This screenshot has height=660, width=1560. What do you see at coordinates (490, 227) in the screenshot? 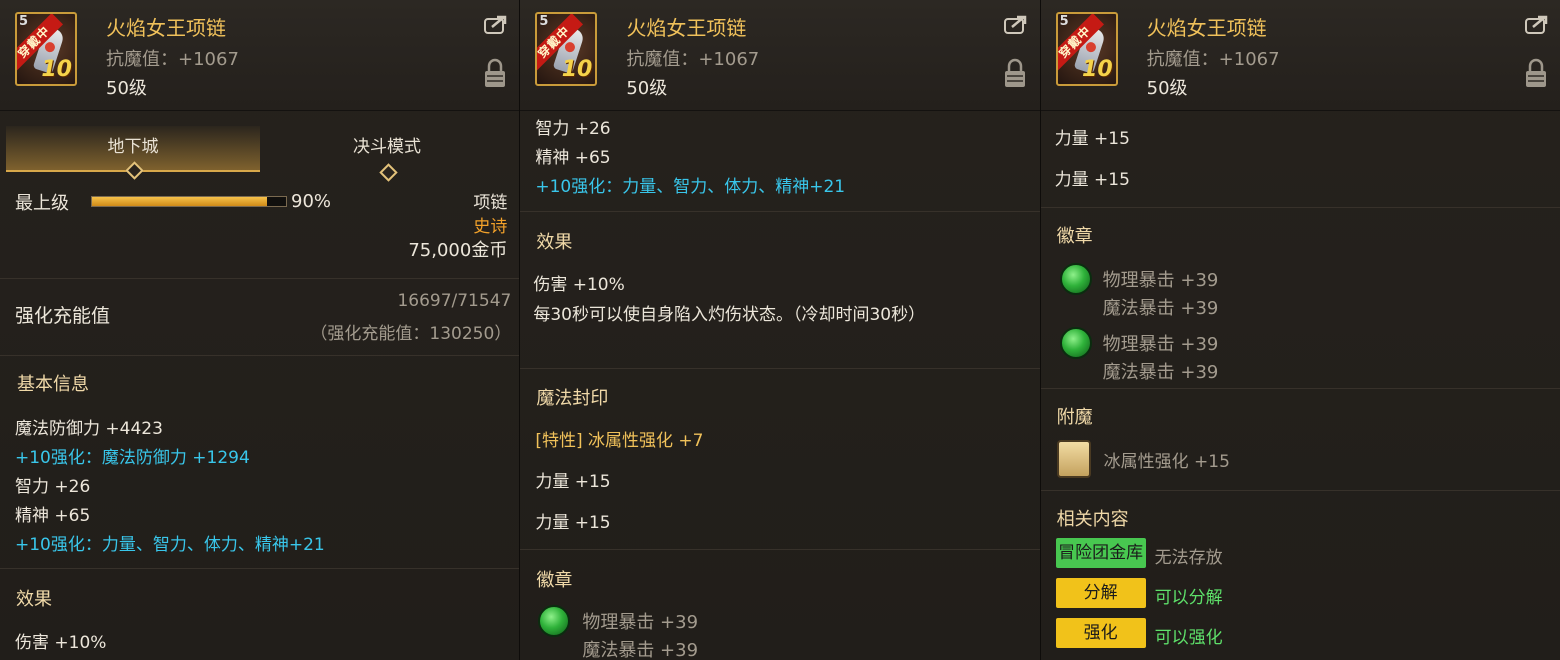
I see `item-rarity: 史诗` at bounding box center [490, 227].